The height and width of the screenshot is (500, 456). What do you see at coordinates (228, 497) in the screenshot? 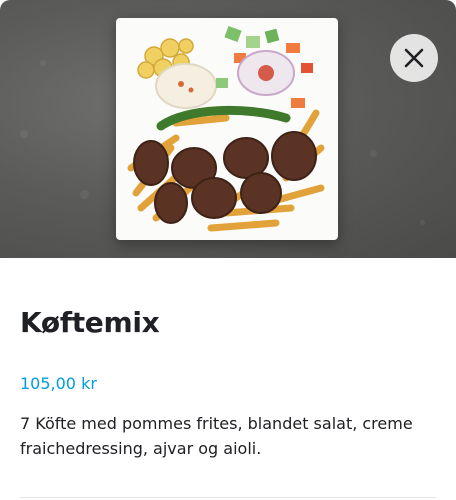
I see `divider` at bounding box center [228, 497].